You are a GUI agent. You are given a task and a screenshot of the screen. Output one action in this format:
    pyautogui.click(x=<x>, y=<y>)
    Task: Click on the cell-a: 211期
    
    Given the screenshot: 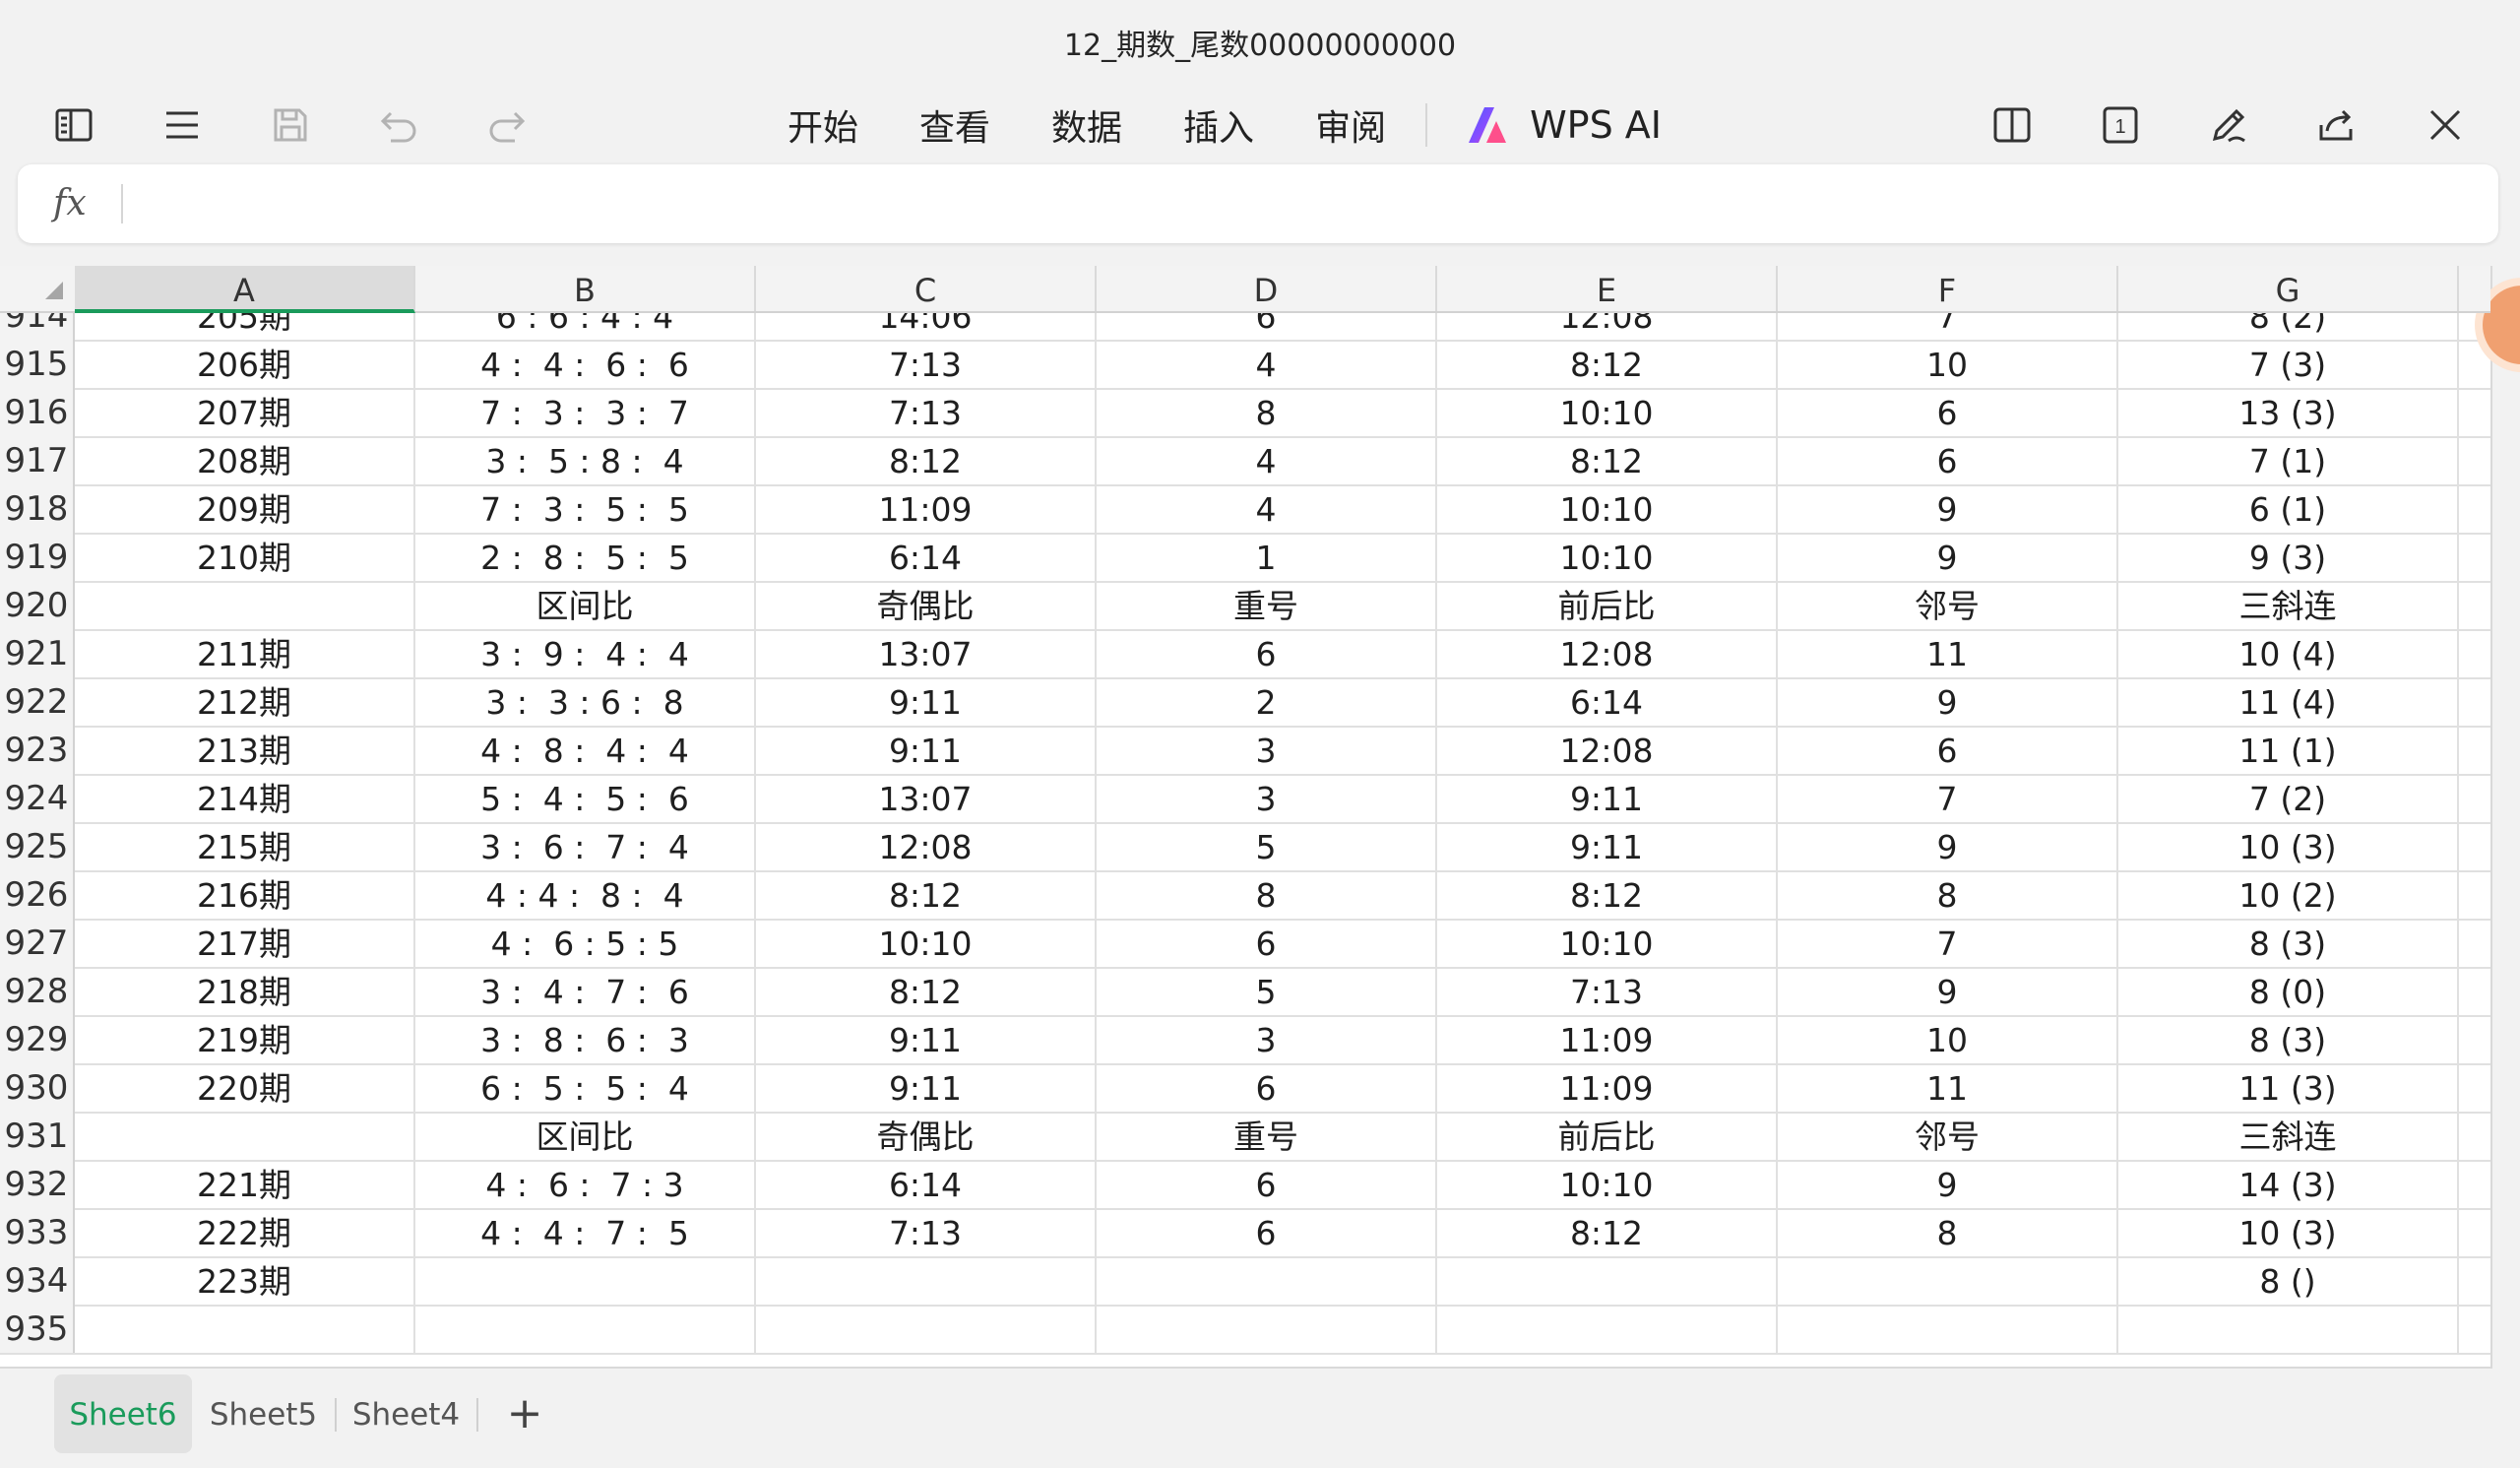 What is the action you would take?
    pyautogui.click(x=245, y=653)
    